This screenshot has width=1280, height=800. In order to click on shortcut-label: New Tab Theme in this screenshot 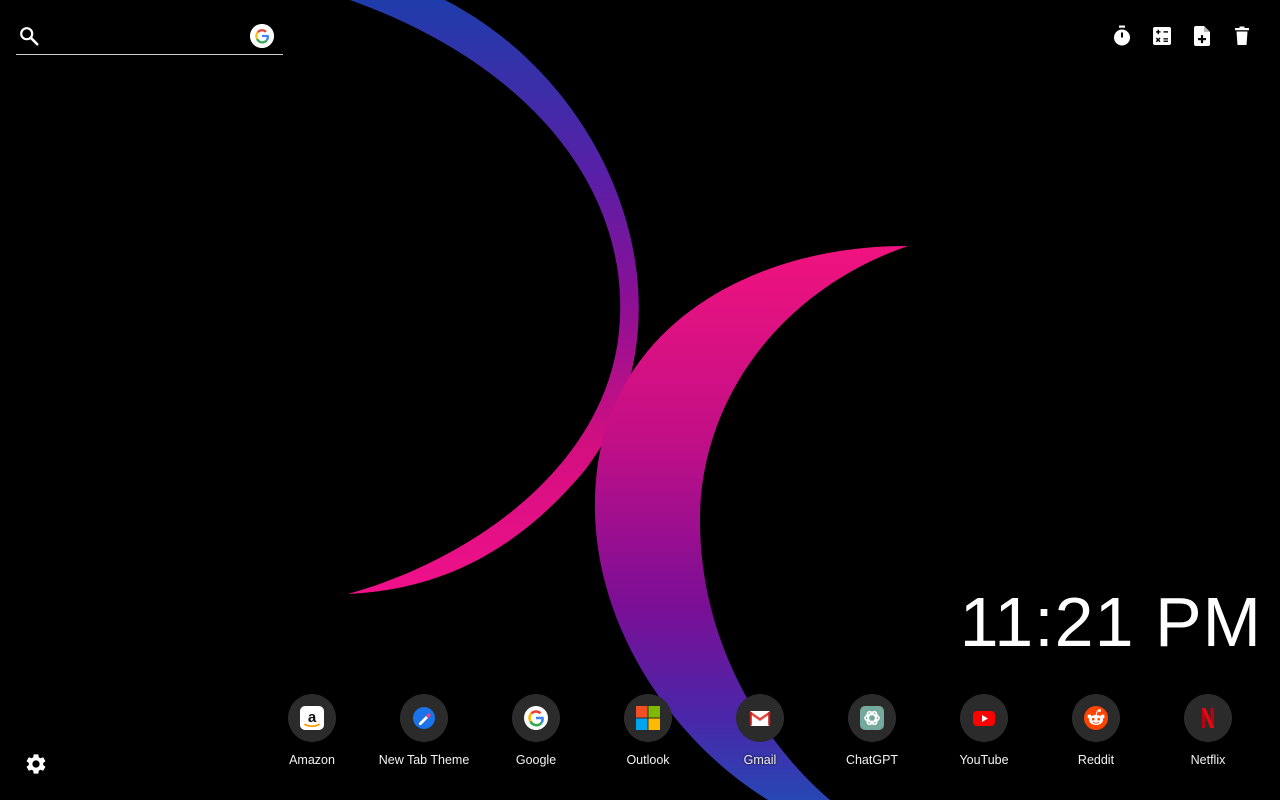, I will do `click(424, 760)`.